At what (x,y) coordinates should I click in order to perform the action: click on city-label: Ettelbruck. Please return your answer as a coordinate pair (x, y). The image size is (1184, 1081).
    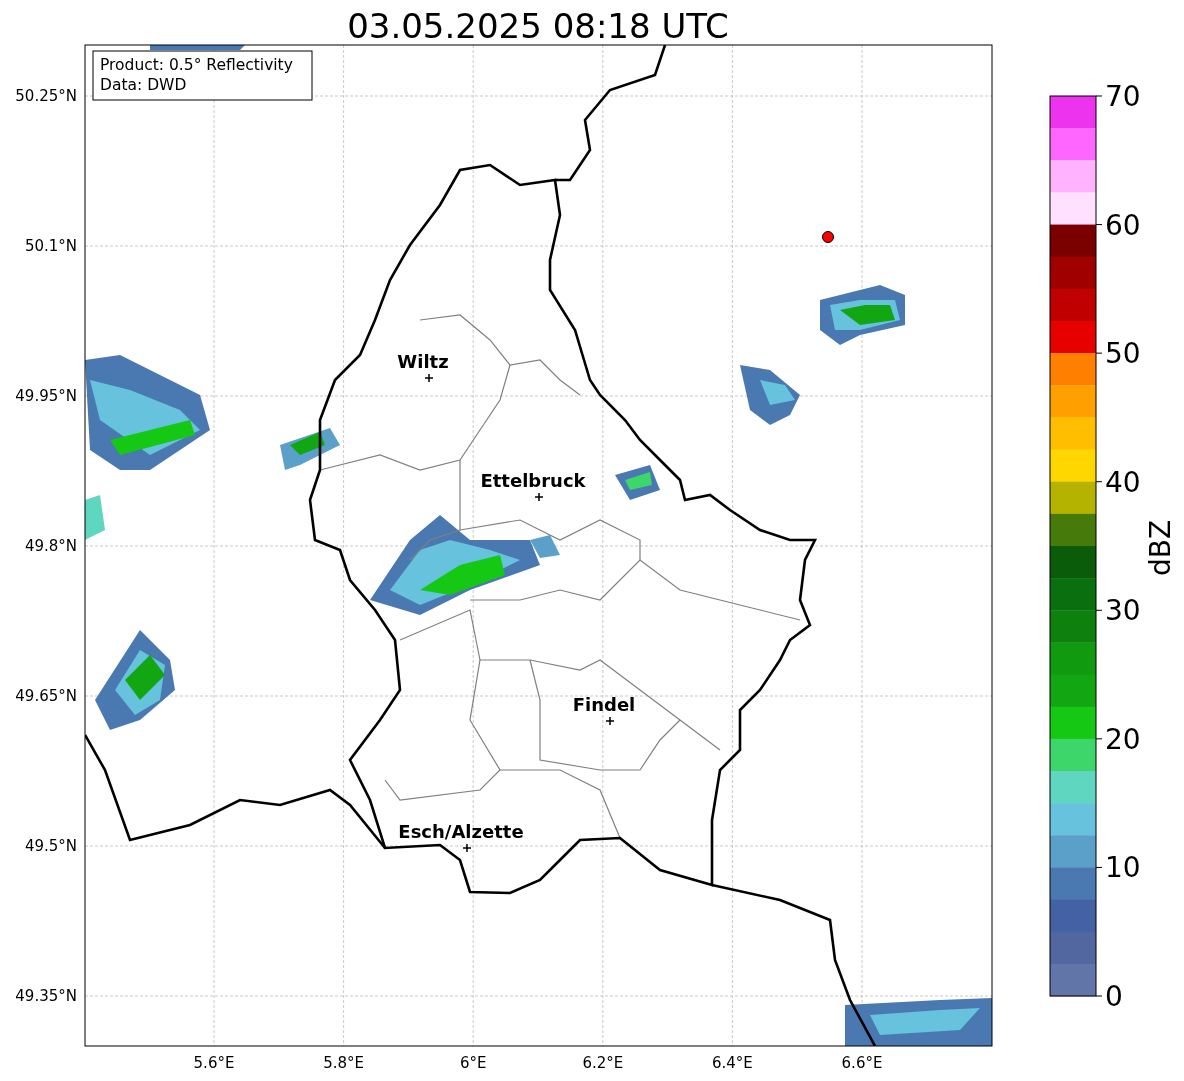
    Looking at the image, I should click on (533, 480).